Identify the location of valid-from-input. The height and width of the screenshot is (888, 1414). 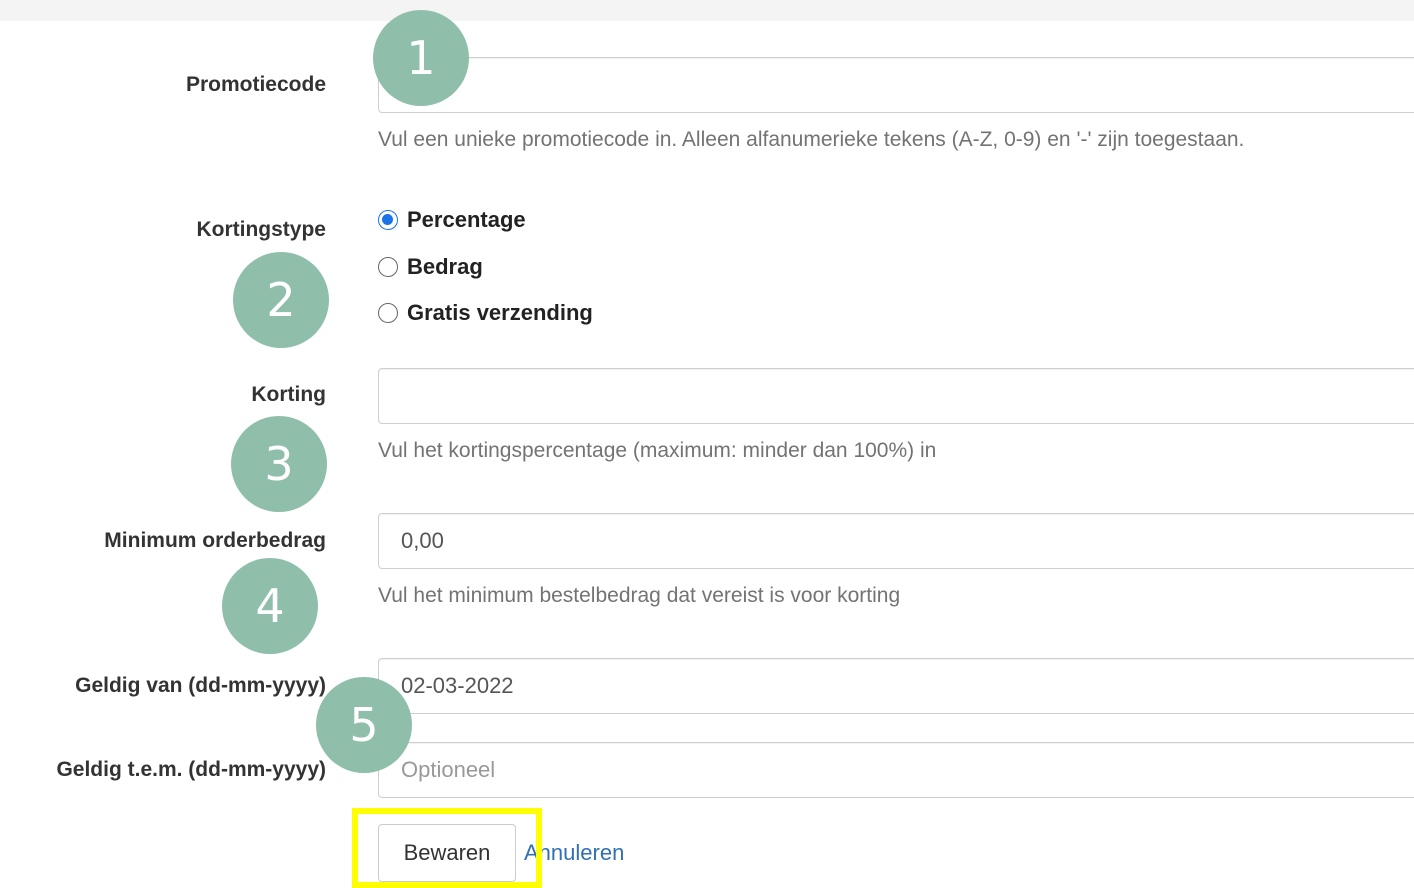
(896, 686).